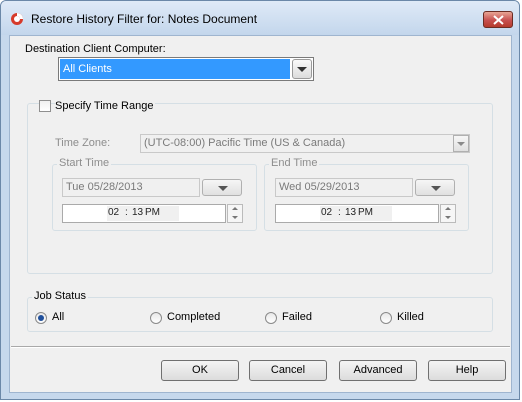  I want to click on job-status-label: Job Status, so click(60, 296).